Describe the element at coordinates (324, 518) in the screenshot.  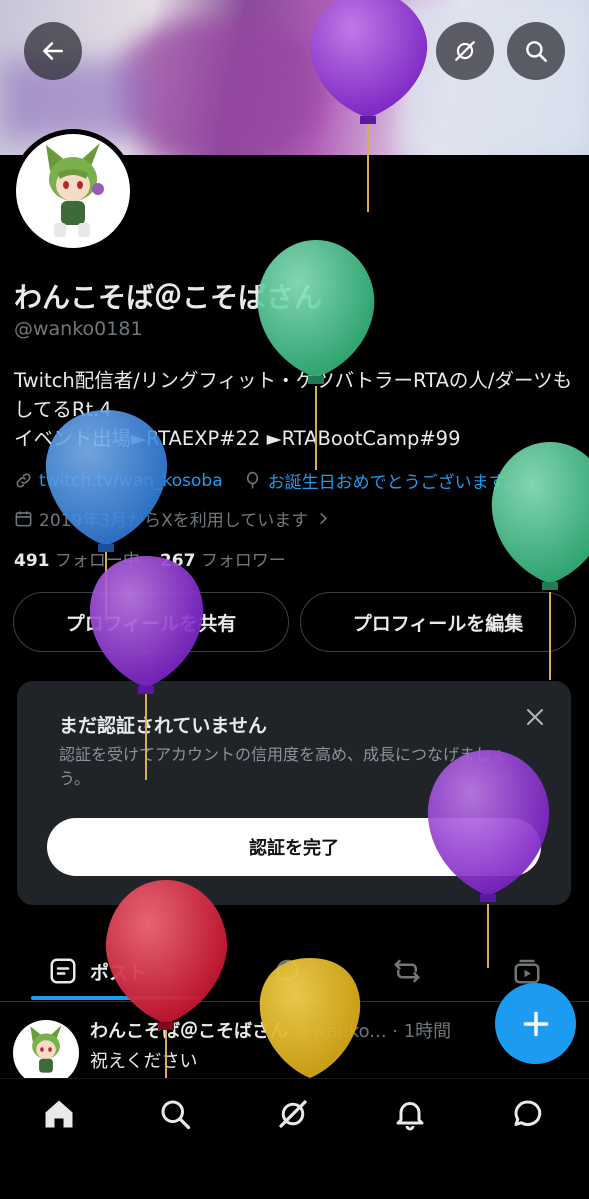
I see `chevron-right-icon` at that location.